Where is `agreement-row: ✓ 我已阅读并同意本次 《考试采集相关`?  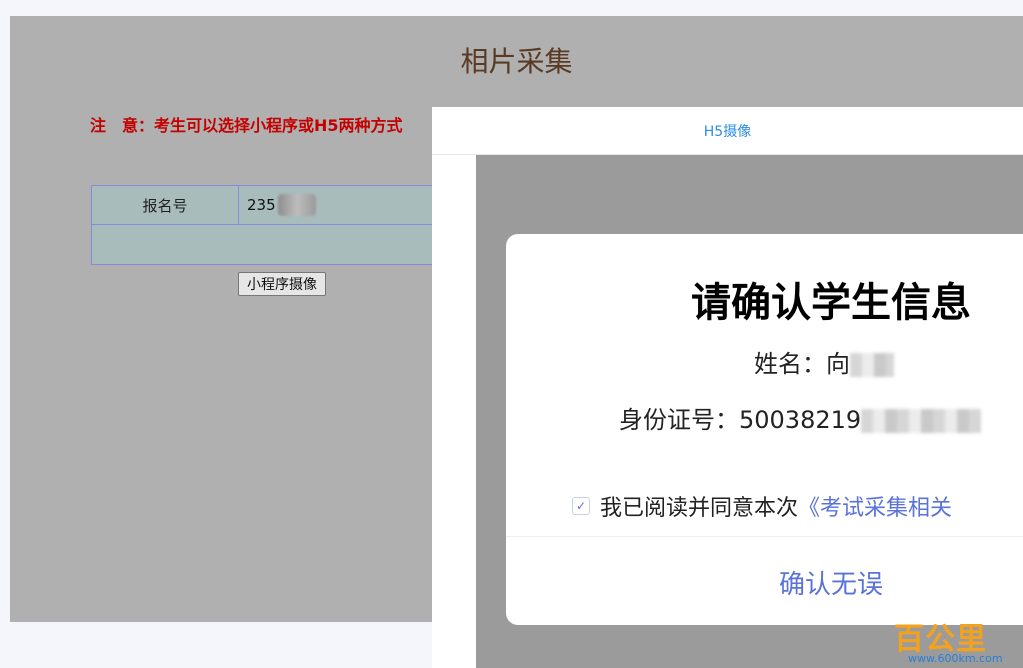 agreement-row: ✓ 我已阅读并同意本次 《考试采集相关 is located at coordinates (762, 506).